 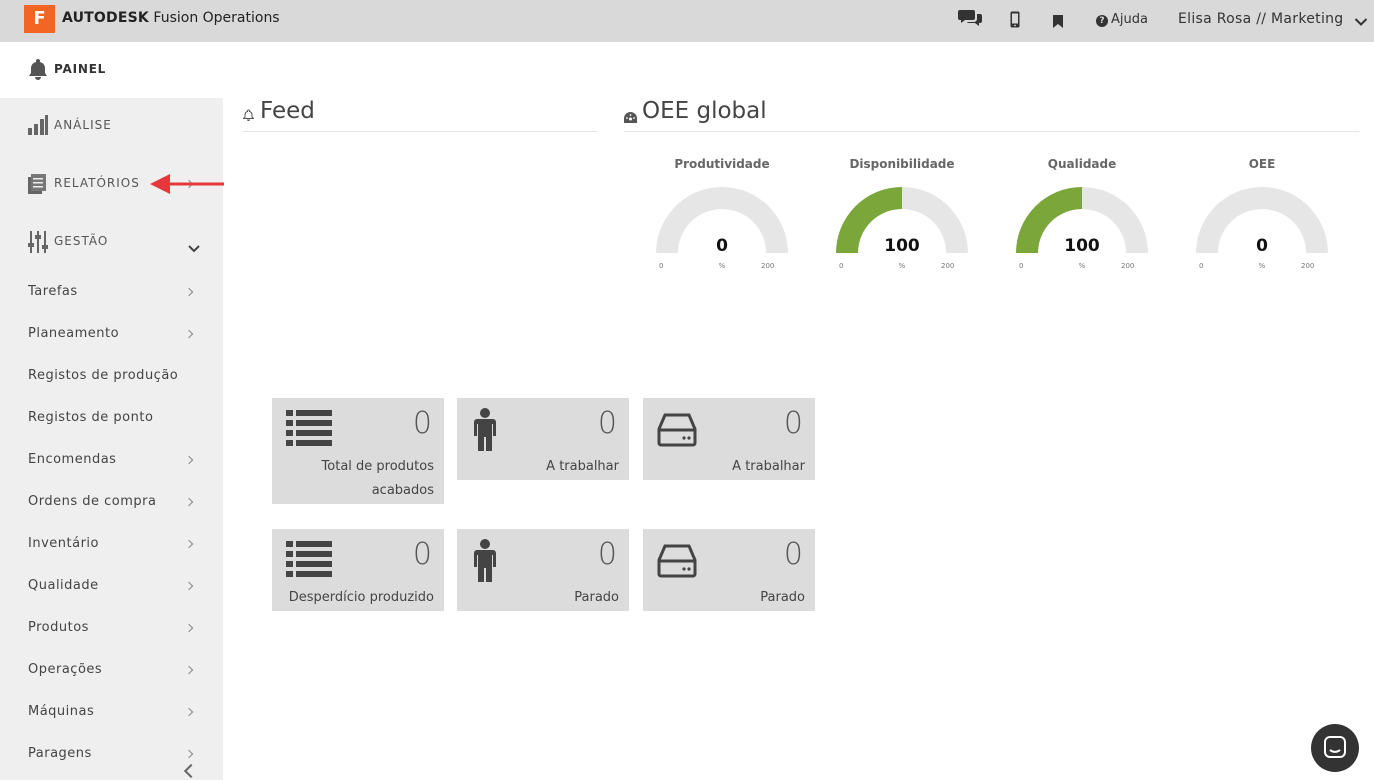 I want to click on chevron-down-icon, so click(x=1361, y=21).